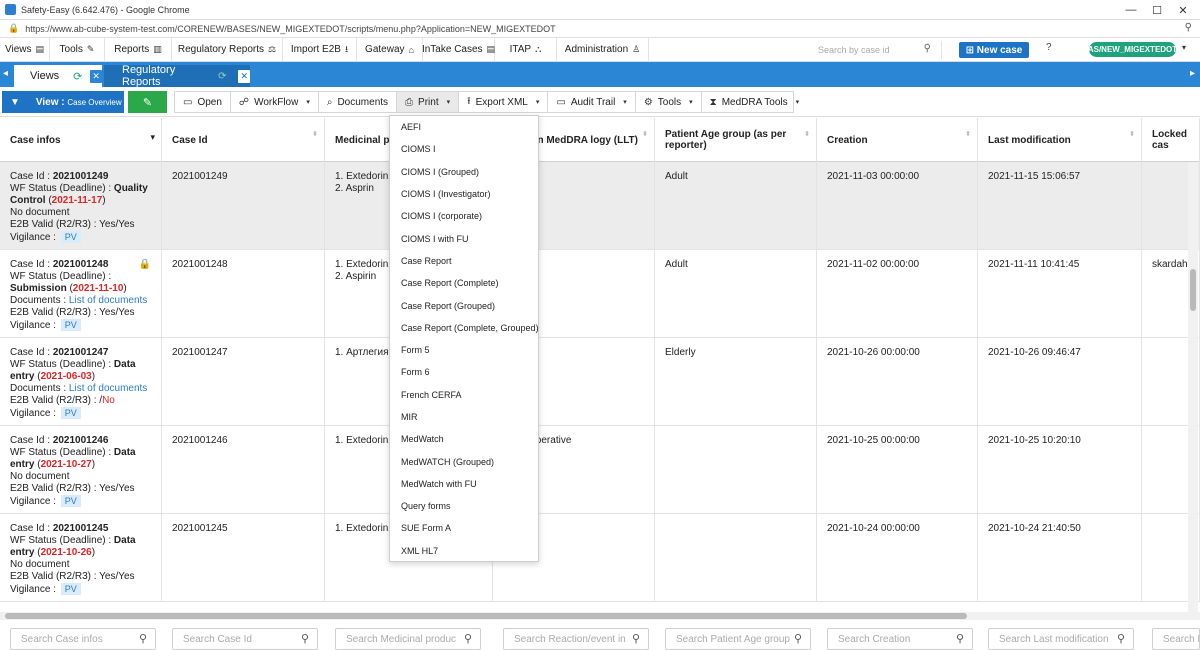 The width and height of the screenshot is (1200, 650). Describe the element at coordinates (390, 49) in the screenshot. I see `menu-gateway: Gateway ⌂` at that location.